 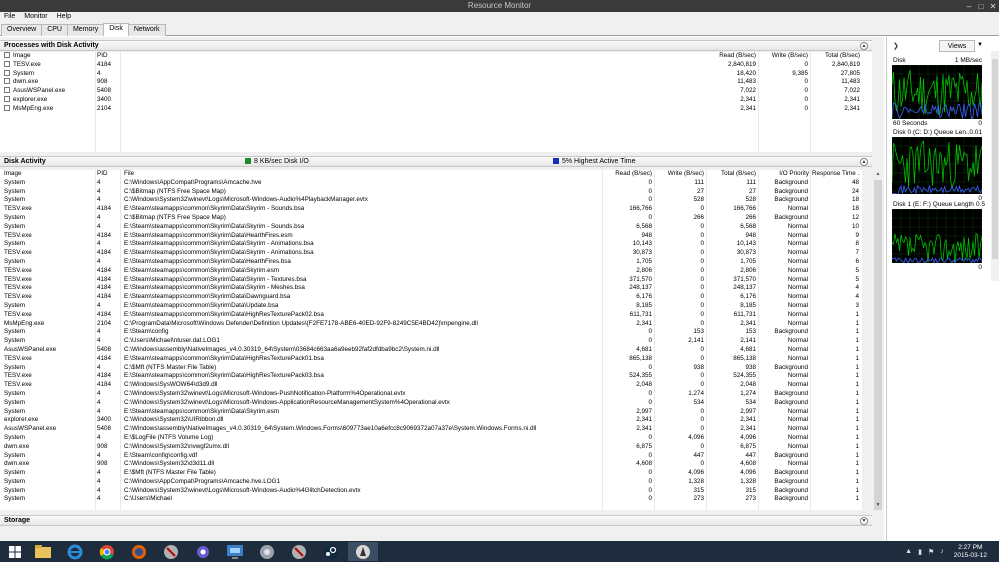 What do you see at coordinates (10, 17) in the screenshot?
I see `menu-file: File` at bounding box center [10, 17].